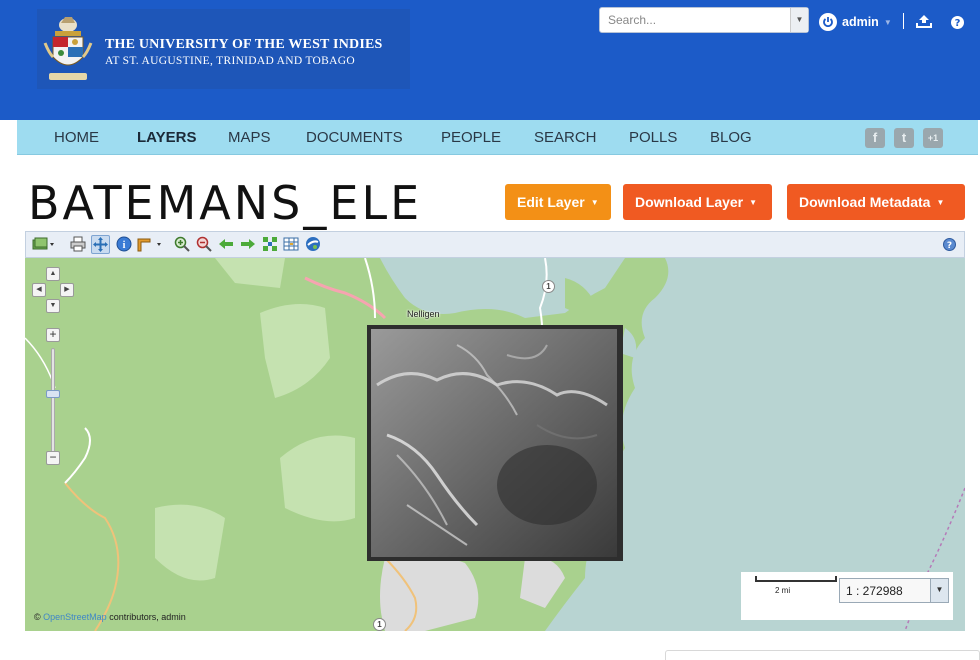 The height and width of the screenshot is (660, 980). I want to click on university-campus: AT ST. AUGUSTINE, TRINIDAD AND TOBAGO, so click(230, 61).